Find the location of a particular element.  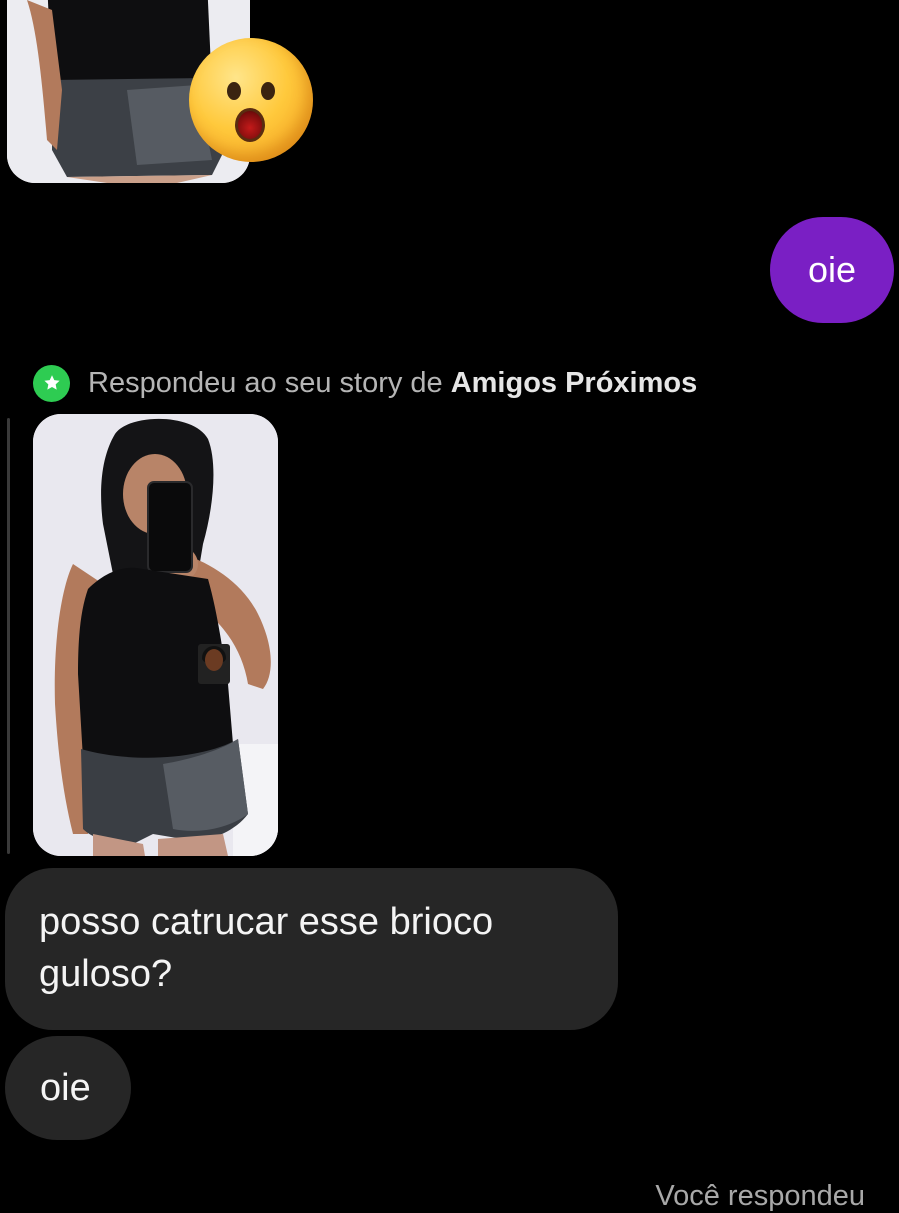

reply-thread-line is located at coordinates (8, 636).